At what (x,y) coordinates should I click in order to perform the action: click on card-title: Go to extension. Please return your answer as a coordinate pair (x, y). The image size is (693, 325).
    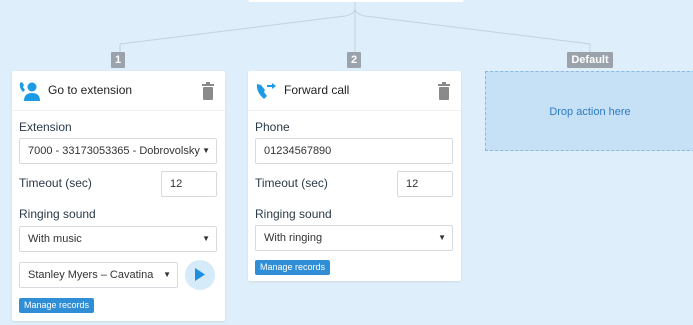
    Looking at the image, I should click on (90, 90).